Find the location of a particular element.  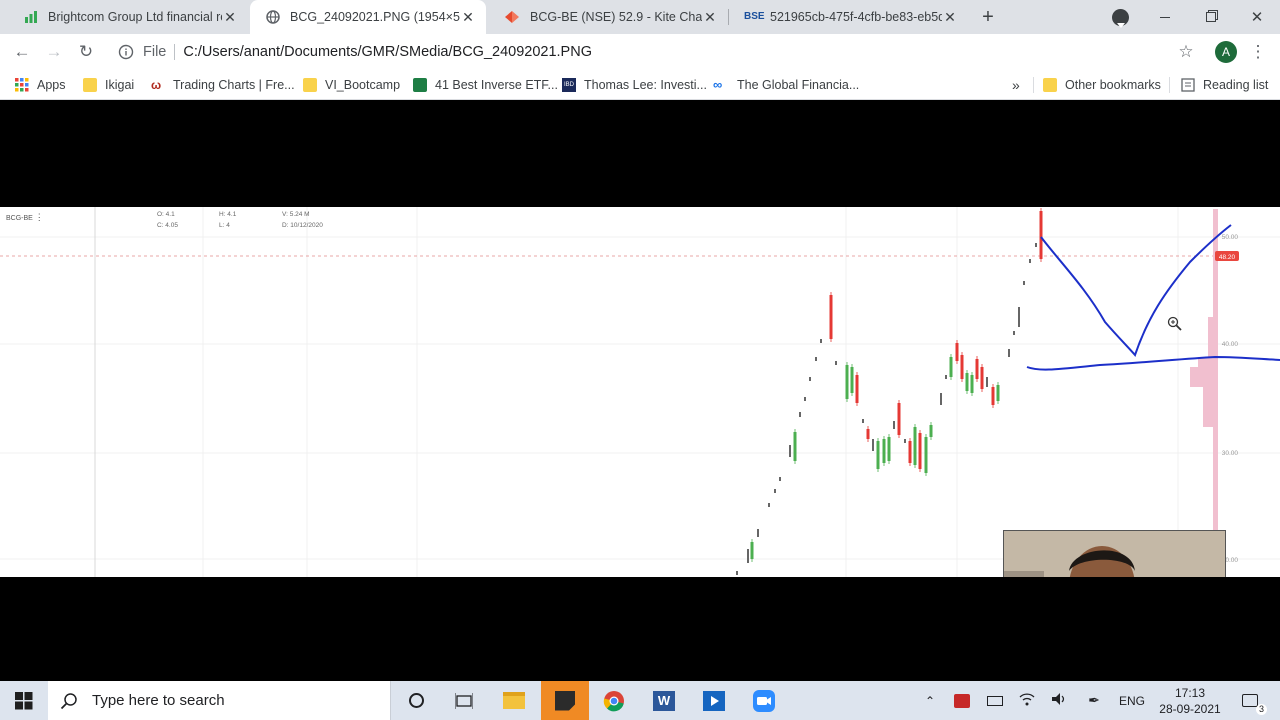

price-badge: 48.20 is located at coordinates (1227, 257).